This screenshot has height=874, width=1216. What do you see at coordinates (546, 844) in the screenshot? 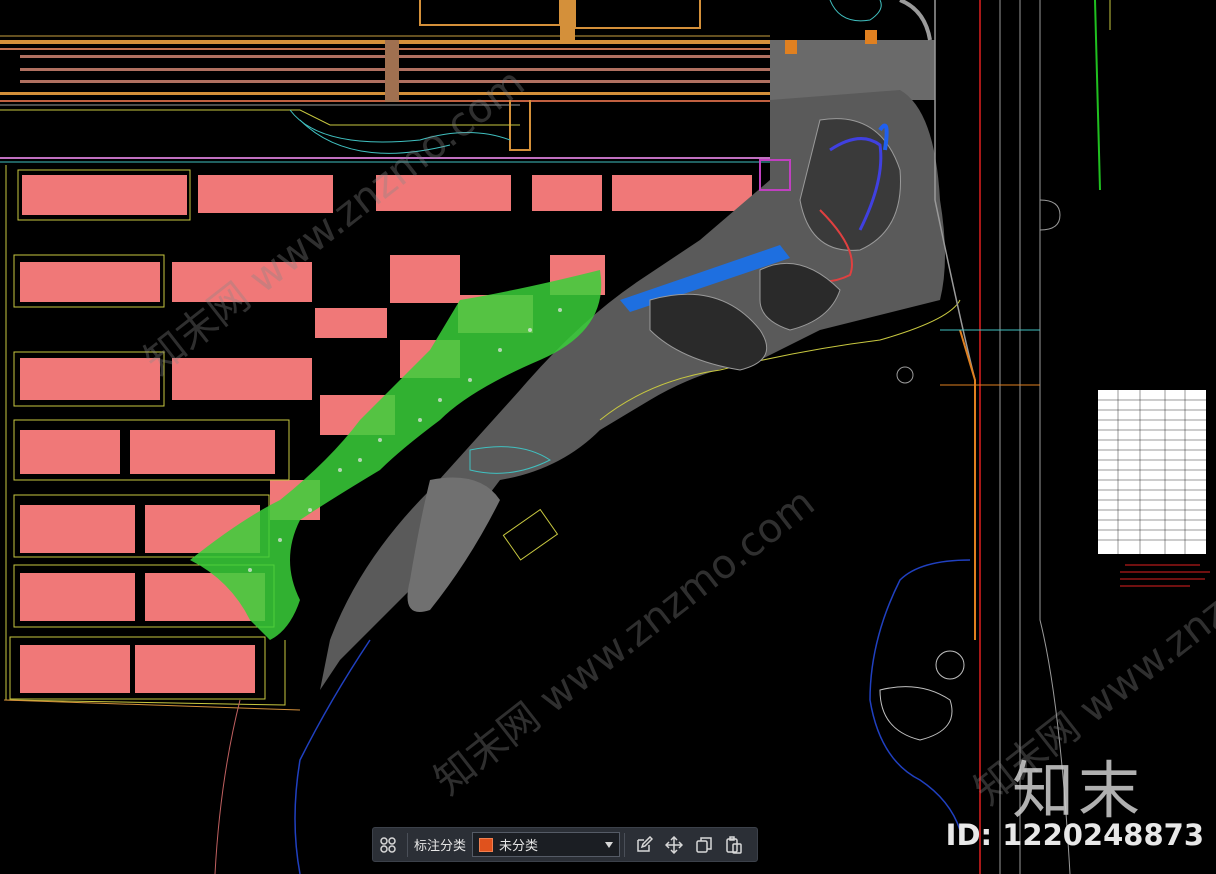
I see `category-select: 未分类` at bounding box center [546, 844].